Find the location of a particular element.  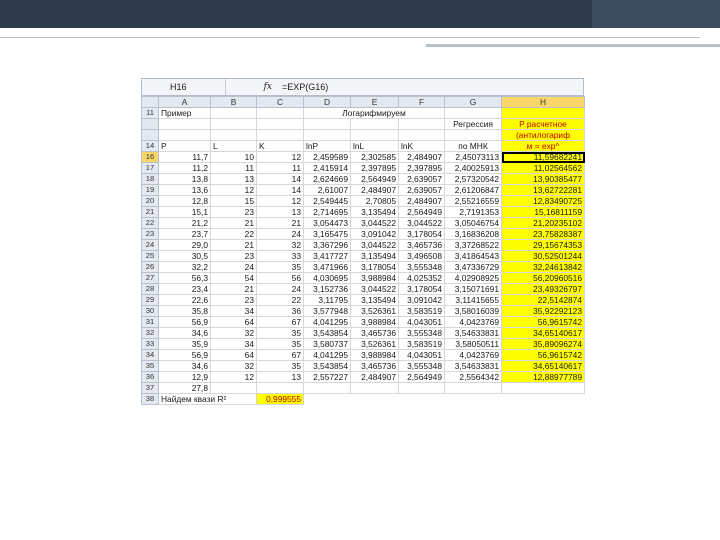

row-header: 20 is located at coordinates (150, 201).